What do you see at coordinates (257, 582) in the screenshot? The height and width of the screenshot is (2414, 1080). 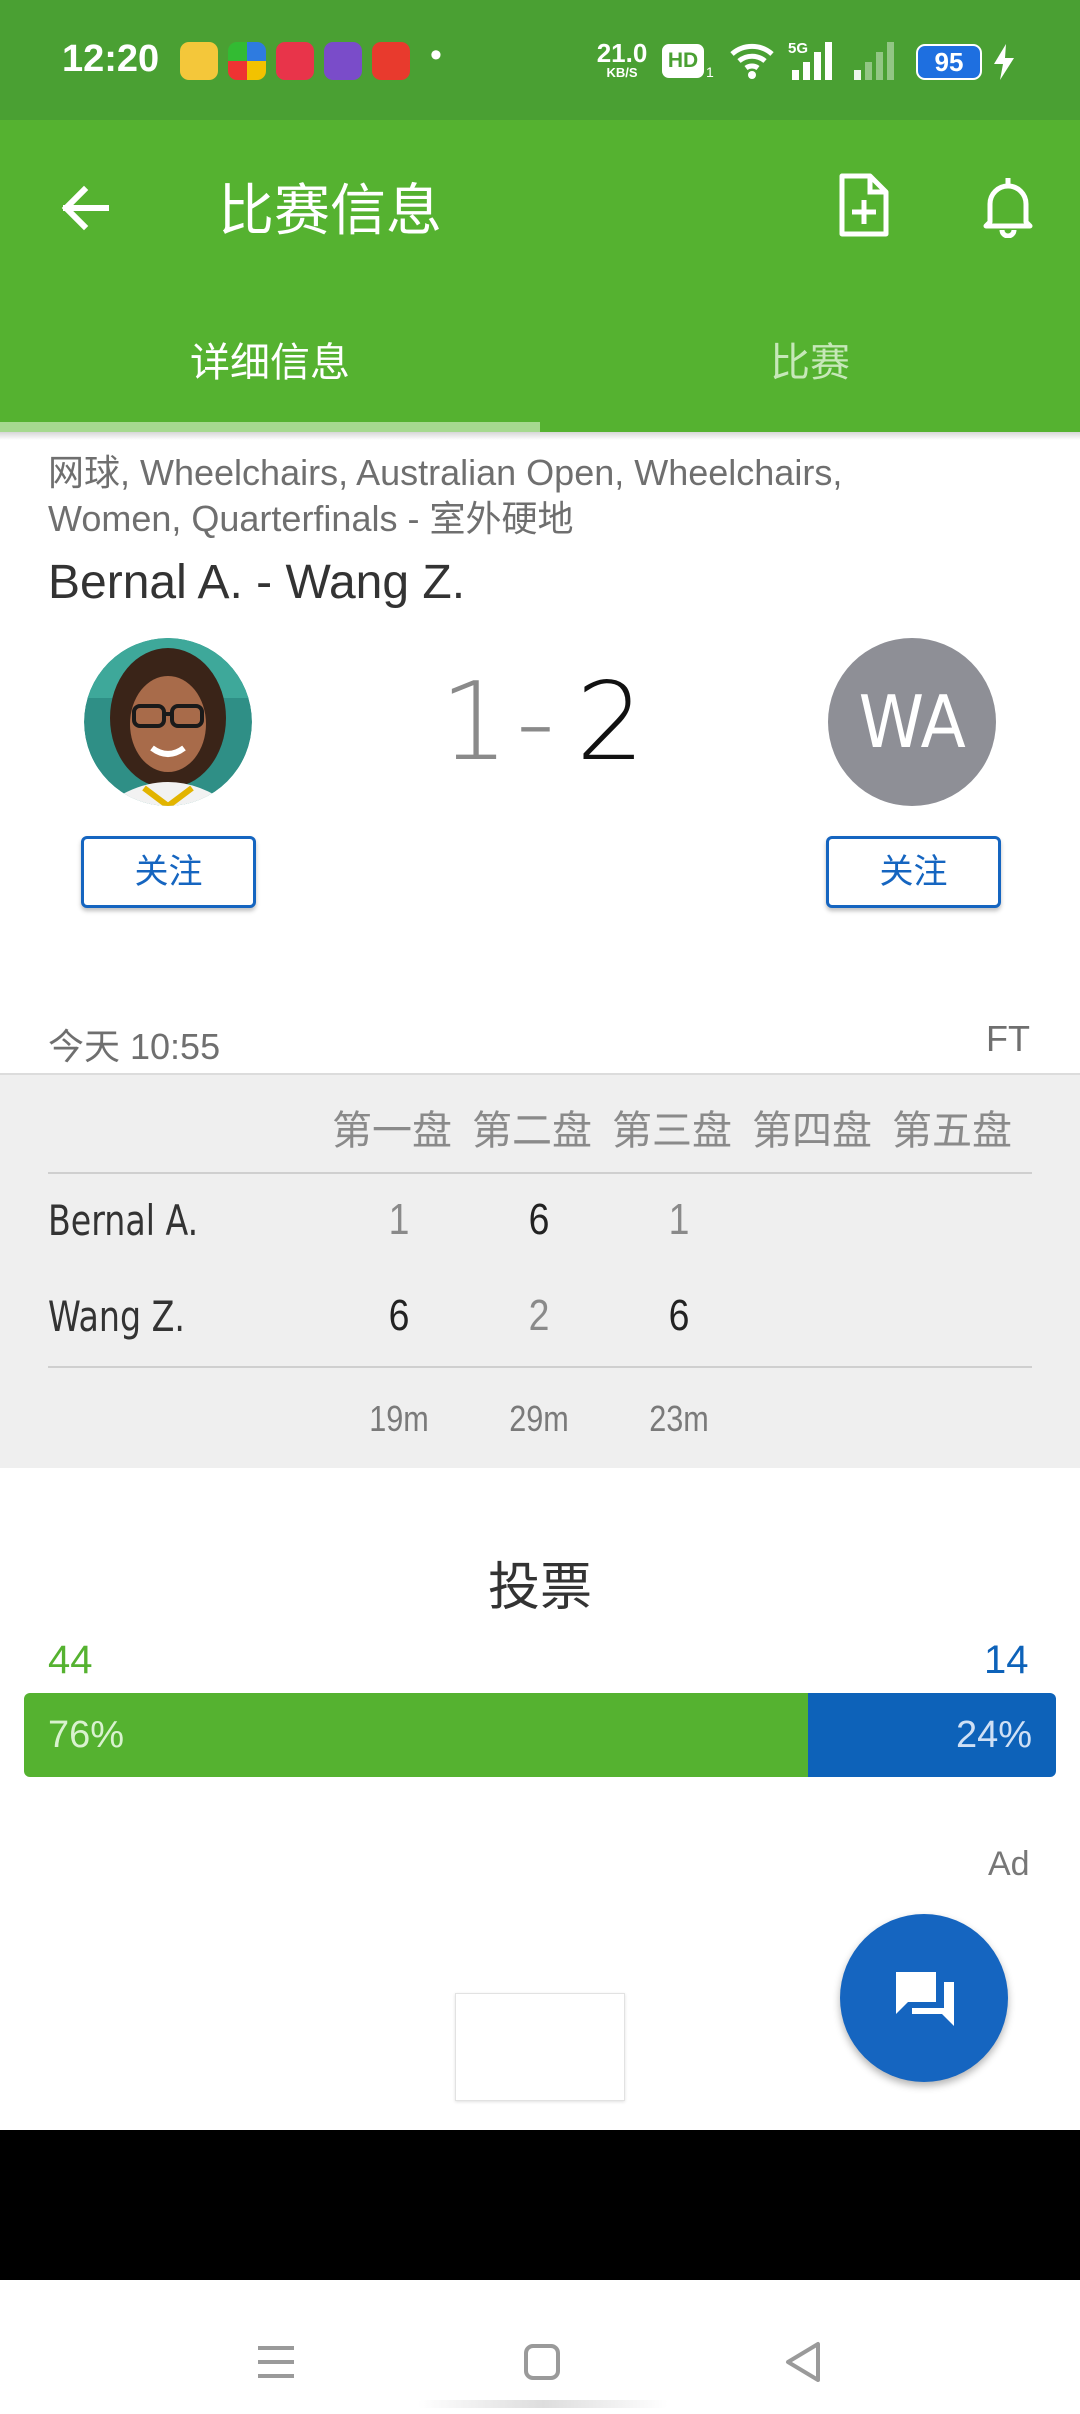 I see `match-title: Bernal A. - Wang Z.` at bounding box center [257, 582].